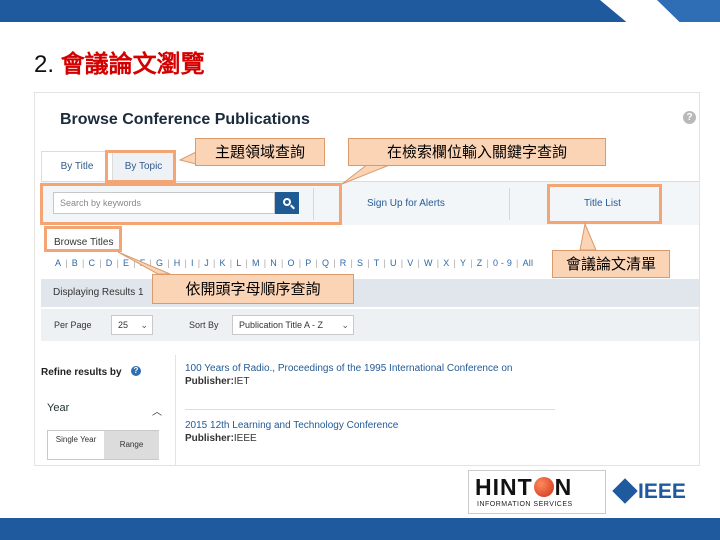 This screenshot has height=540, width=720. What do you see at coordinates (604, 204) in the screenshot?
I see `highlight-title-list` at bounding box center [604, 204].